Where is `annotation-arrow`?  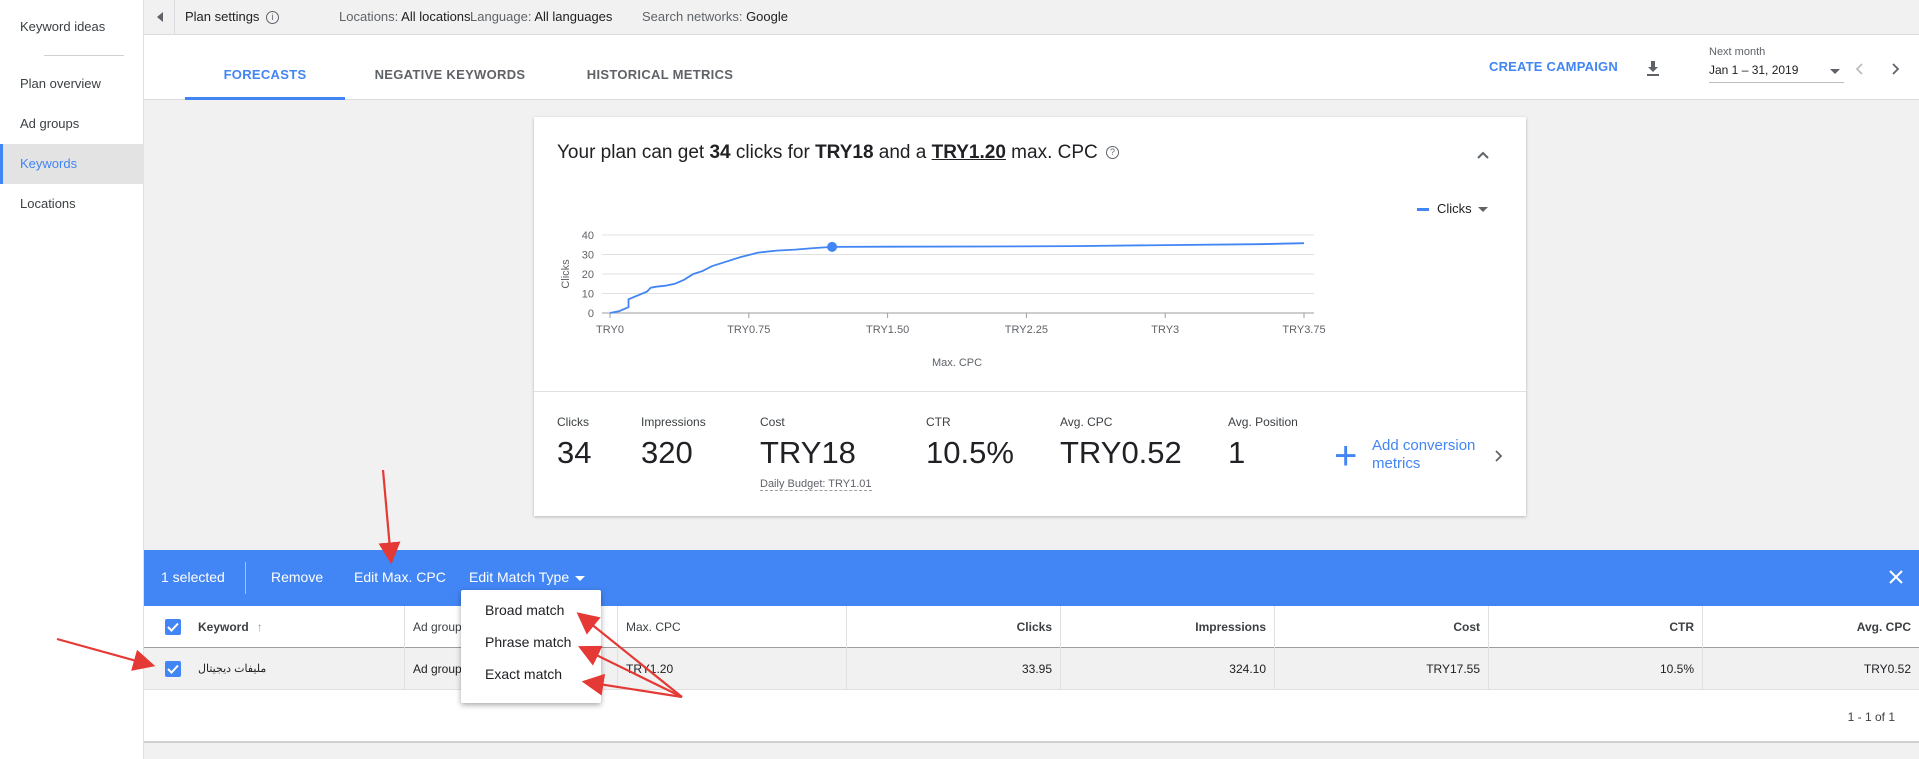 annotation-arrow is located at coordinates (389, 517).